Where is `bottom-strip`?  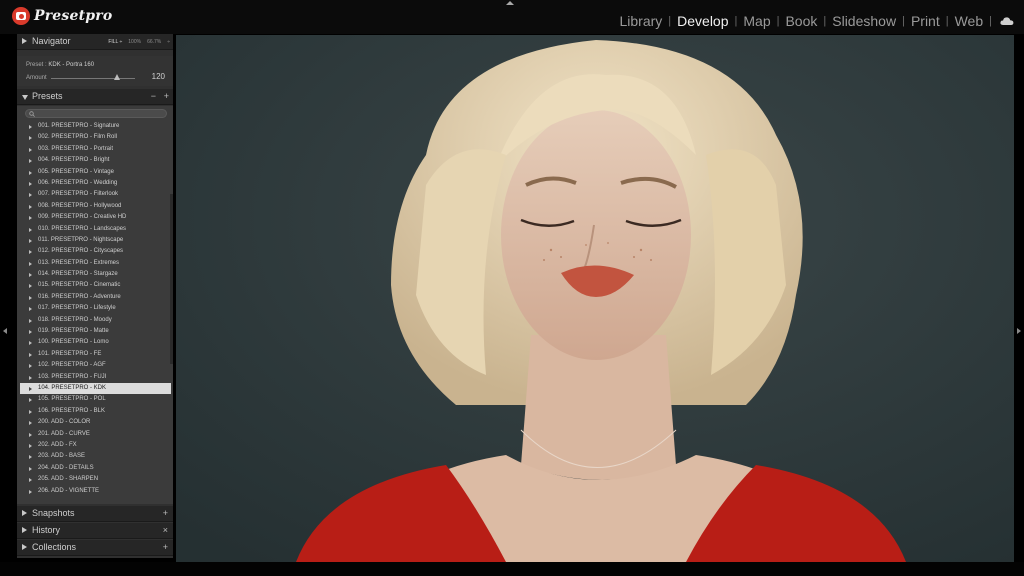 bottom-strip is located at coordinates (512, 569).